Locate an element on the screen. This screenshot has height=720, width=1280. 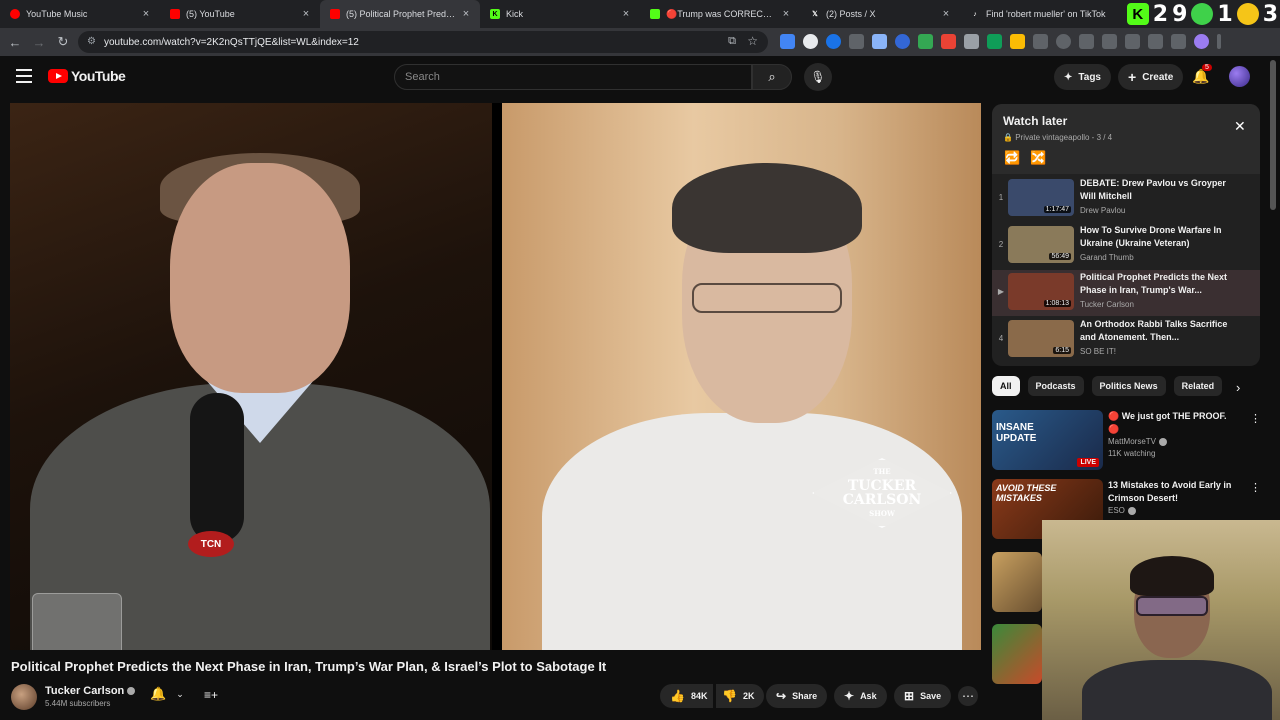
install-icon: ⧉ is located at coordinates (732, 41).